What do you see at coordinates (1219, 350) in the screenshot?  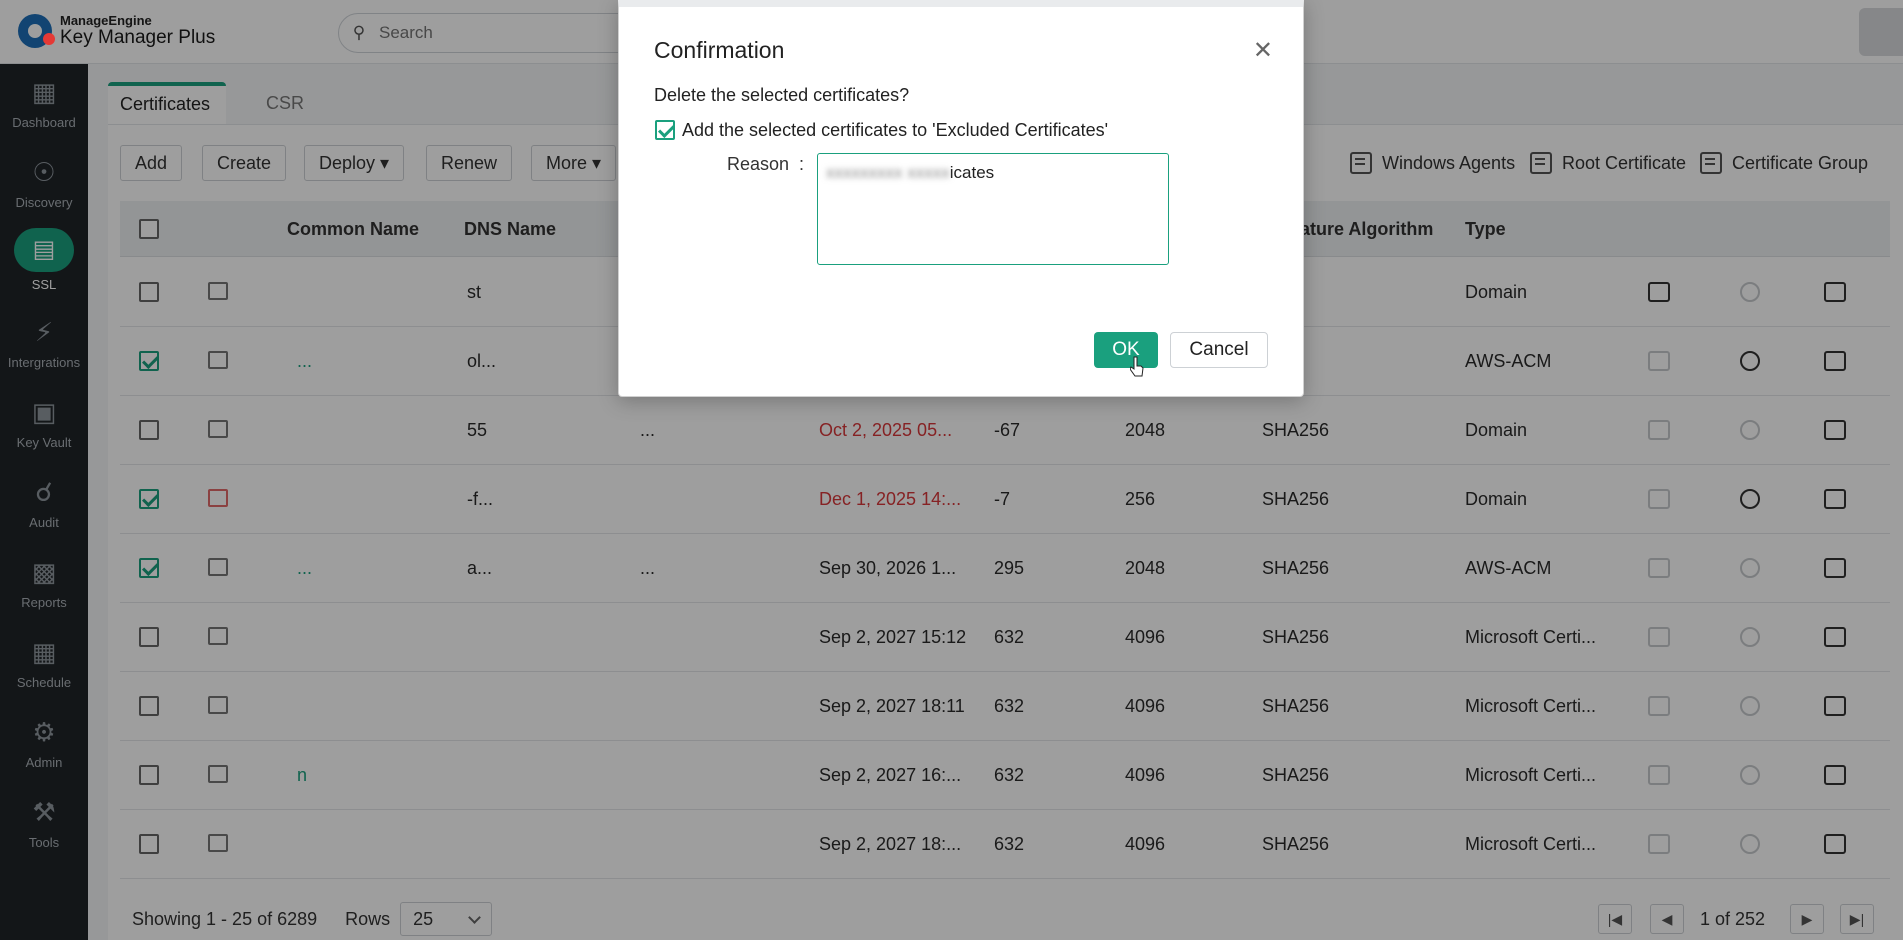 I see `cancel-button: Cancel` at bounding box center [1219, 350].